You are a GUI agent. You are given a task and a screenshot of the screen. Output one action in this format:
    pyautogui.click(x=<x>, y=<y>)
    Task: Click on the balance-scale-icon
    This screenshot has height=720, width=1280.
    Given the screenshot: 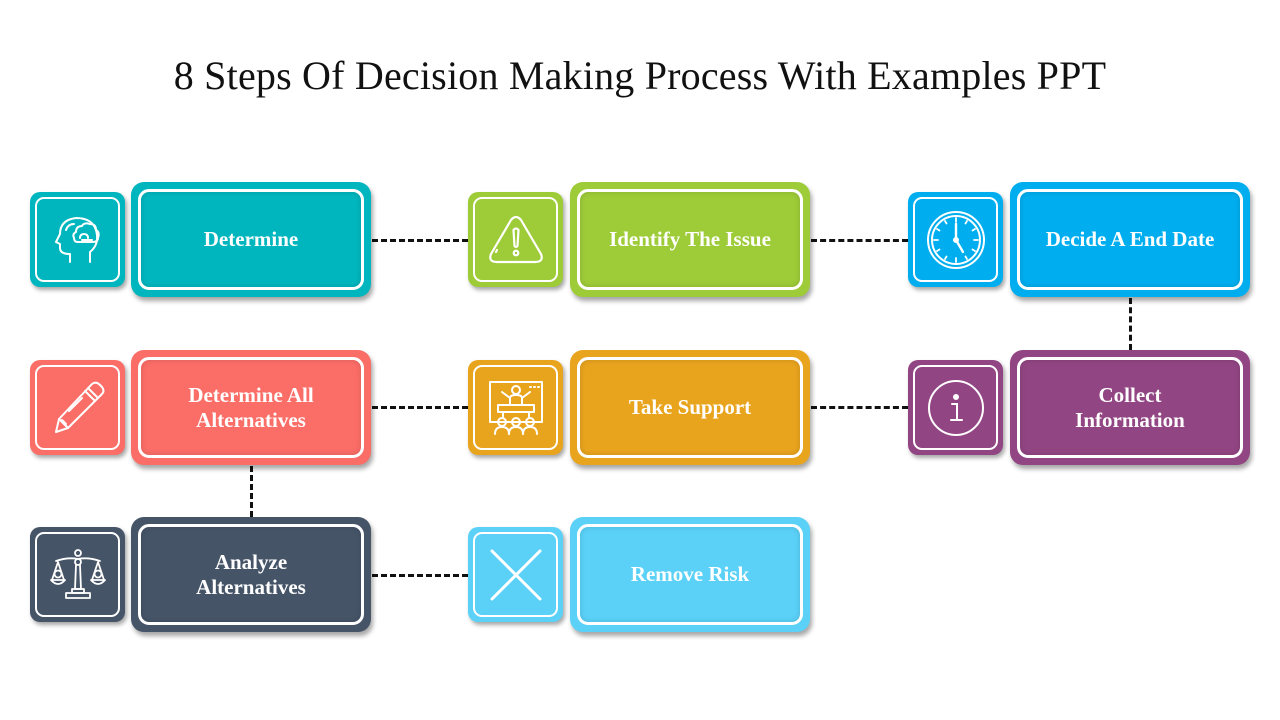 What is the action you would take?
    pyautogui.click(x=77, y=574)
    